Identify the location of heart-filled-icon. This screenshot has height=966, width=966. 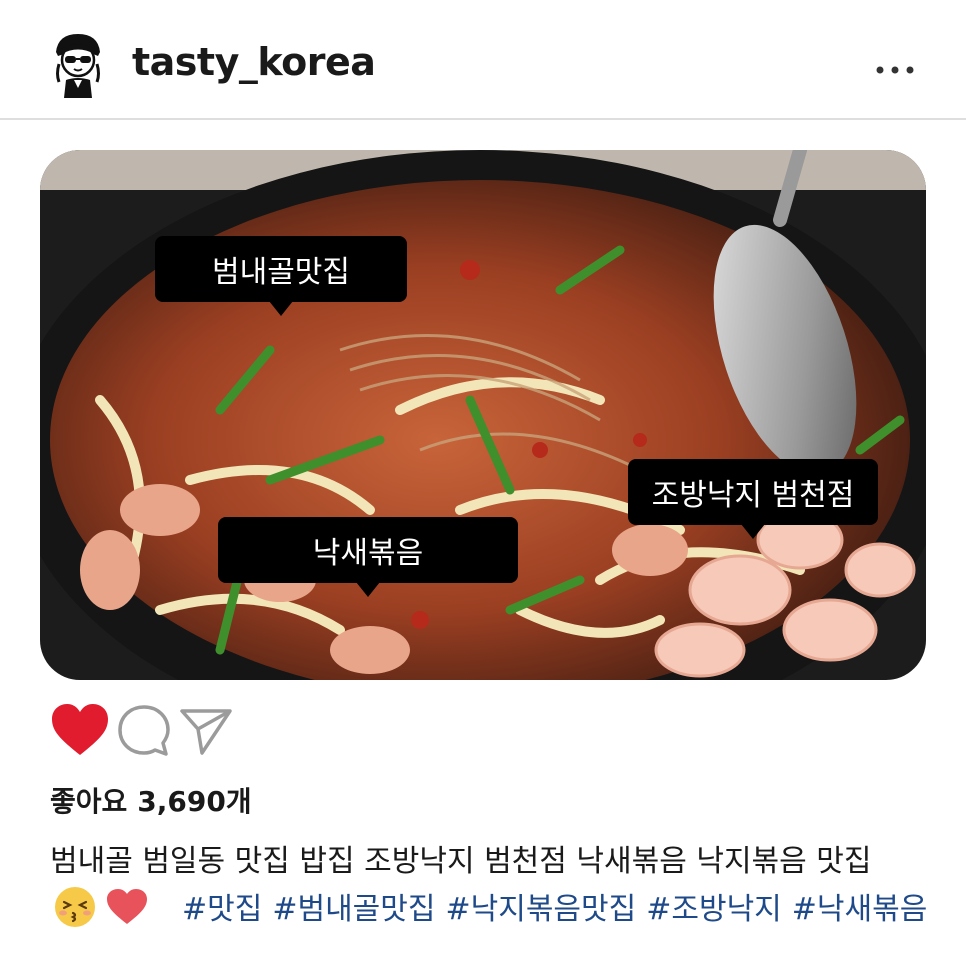
(80, 729).